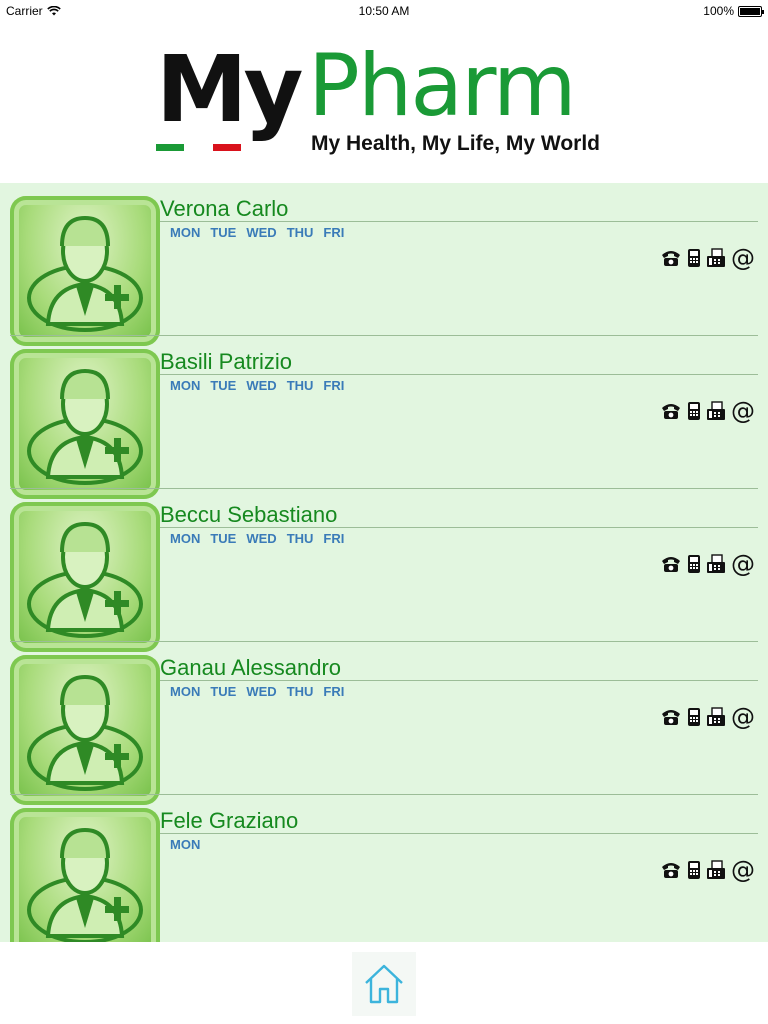 The width and height of the screenshot is (768, 1024). I want to click on doctor-name: Ganau Alessandro, so click(251, 667).